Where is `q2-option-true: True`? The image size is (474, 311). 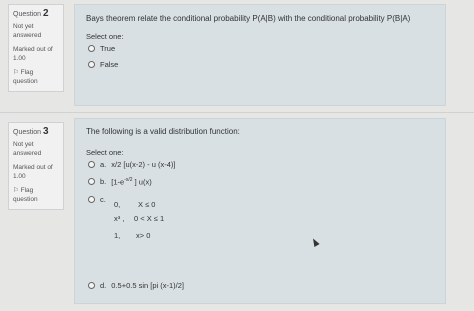
q2-option-true: True is located at coordinates (101, 48).